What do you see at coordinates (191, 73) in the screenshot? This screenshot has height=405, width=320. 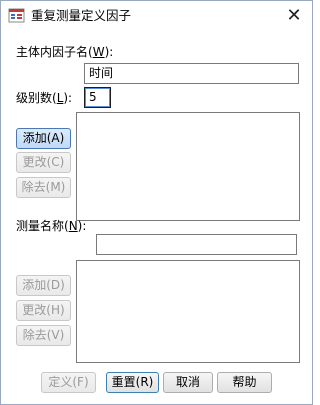 I see `factor-name-field: 时间` at bounding box center [191, 73].